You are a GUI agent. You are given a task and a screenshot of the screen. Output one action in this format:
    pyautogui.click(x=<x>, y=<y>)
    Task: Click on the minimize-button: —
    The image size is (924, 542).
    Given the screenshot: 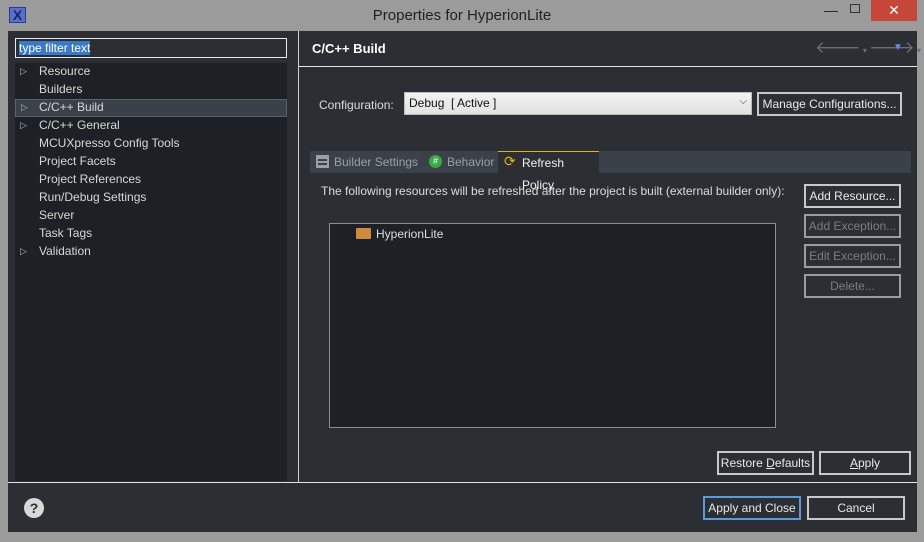 What is the action you would take?
    pyautogui.click(x=831, y=10)
    